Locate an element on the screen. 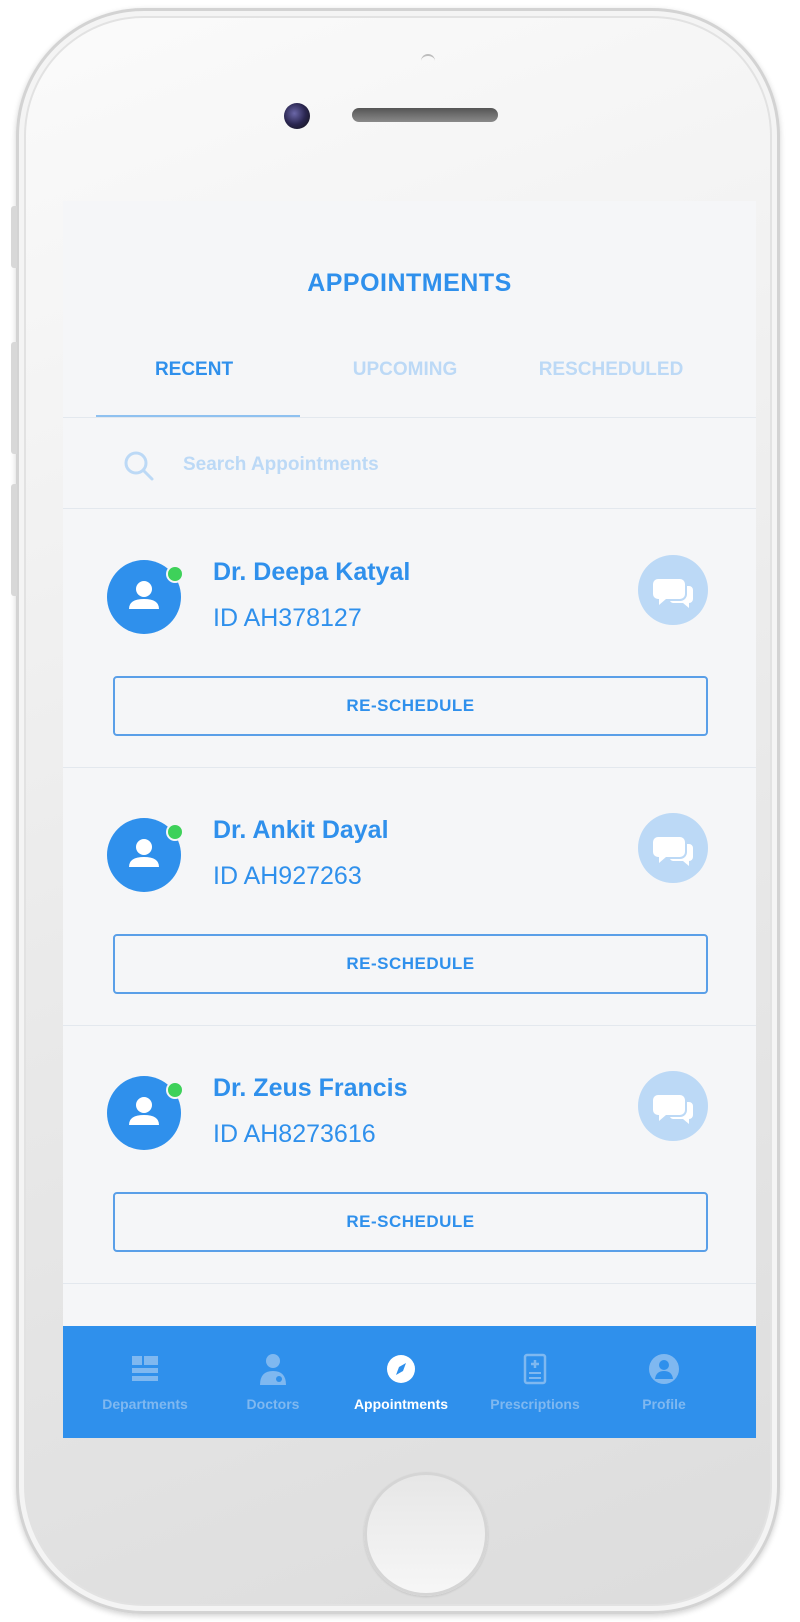 The height and width of the screenshot is (1622, 800). appointment-id: ID AH927263 is located at coordinates (287, 876).